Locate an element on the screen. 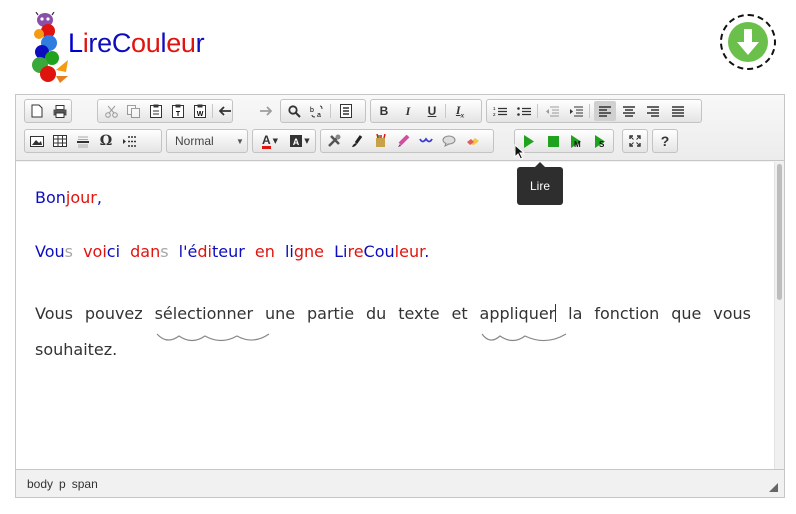 The width and height of the screenshot is (796, 514). background-color-button: A ▼ is located at coordinates (300, 141).